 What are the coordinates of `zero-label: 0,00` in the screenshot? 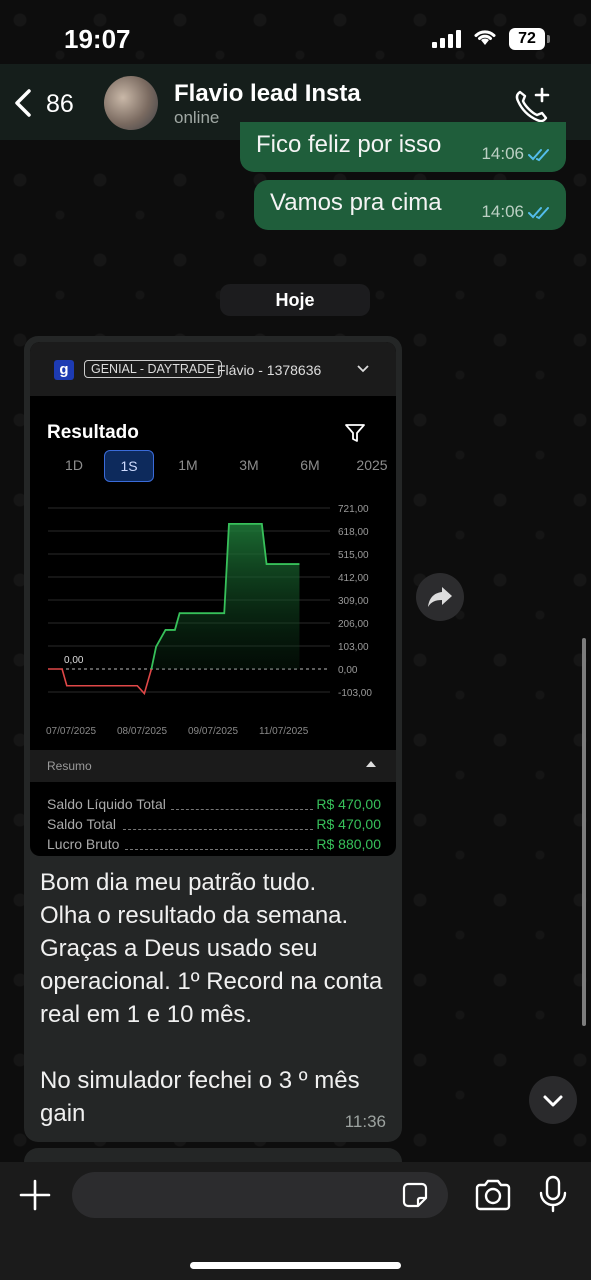 It's located at (74, 660).